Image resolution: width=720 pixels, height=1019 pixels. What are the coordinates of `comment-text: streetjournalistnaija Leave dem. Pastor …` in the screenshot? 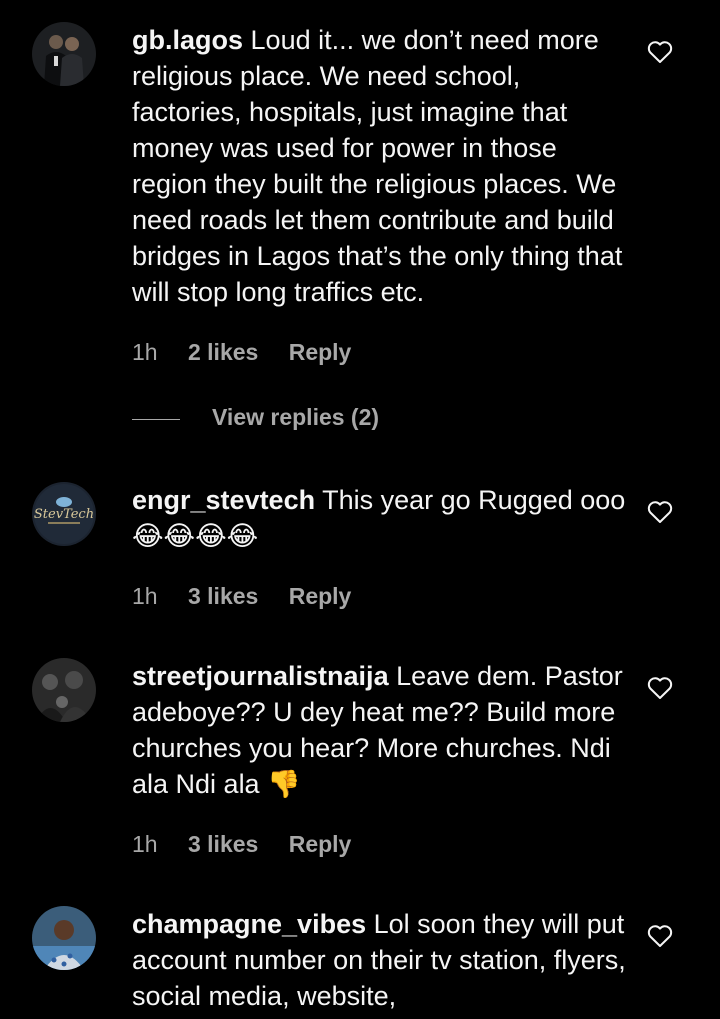 It's located at (382, 730).